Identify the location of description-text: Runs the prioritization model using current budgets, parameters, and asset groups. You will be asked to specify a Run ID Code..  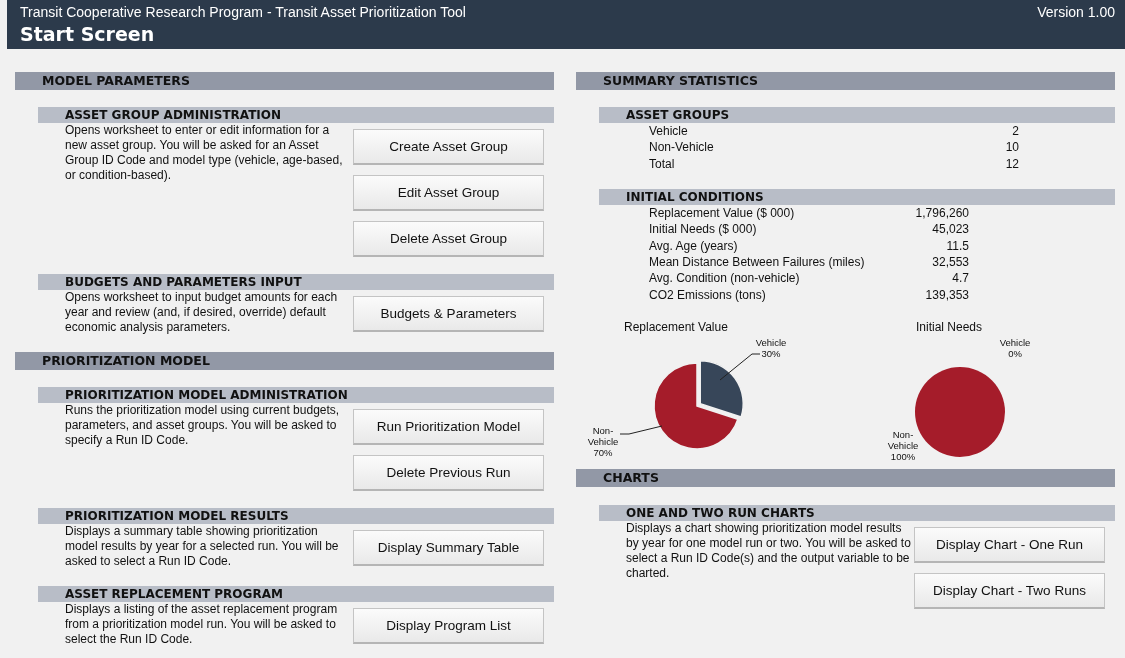
(203, 426).